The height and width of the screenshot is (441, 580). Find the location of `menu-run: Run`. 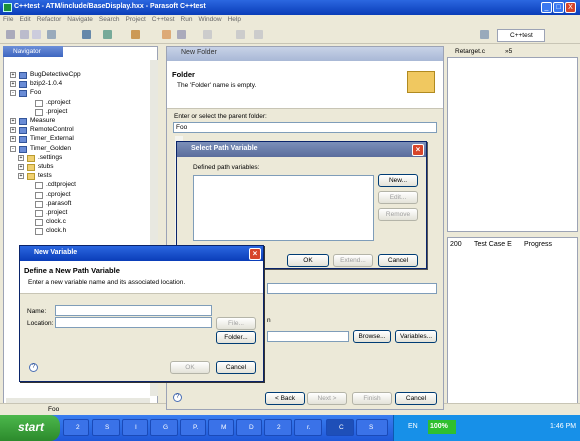

menu-run: Run is located at coordinates (187, 19).